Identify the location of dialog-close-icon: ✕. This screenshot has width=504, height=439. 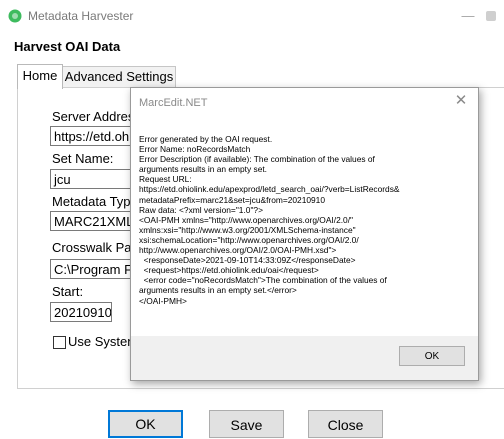
(461, 101).